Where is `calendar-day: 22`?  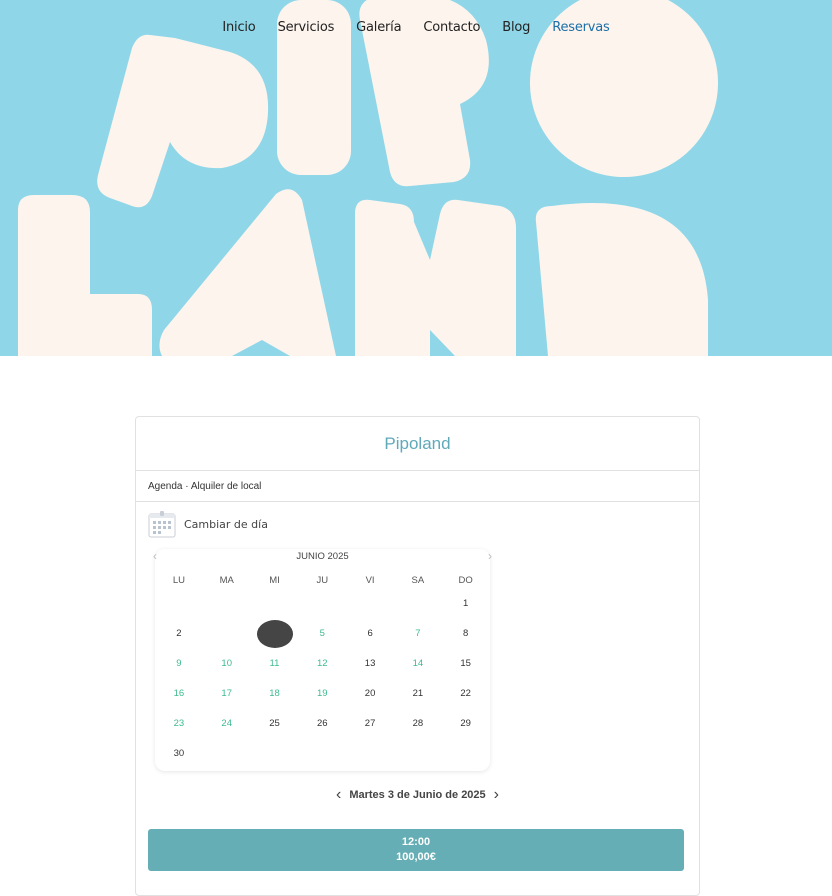
calendar-day: 22 is located at coordinates (465, 693).